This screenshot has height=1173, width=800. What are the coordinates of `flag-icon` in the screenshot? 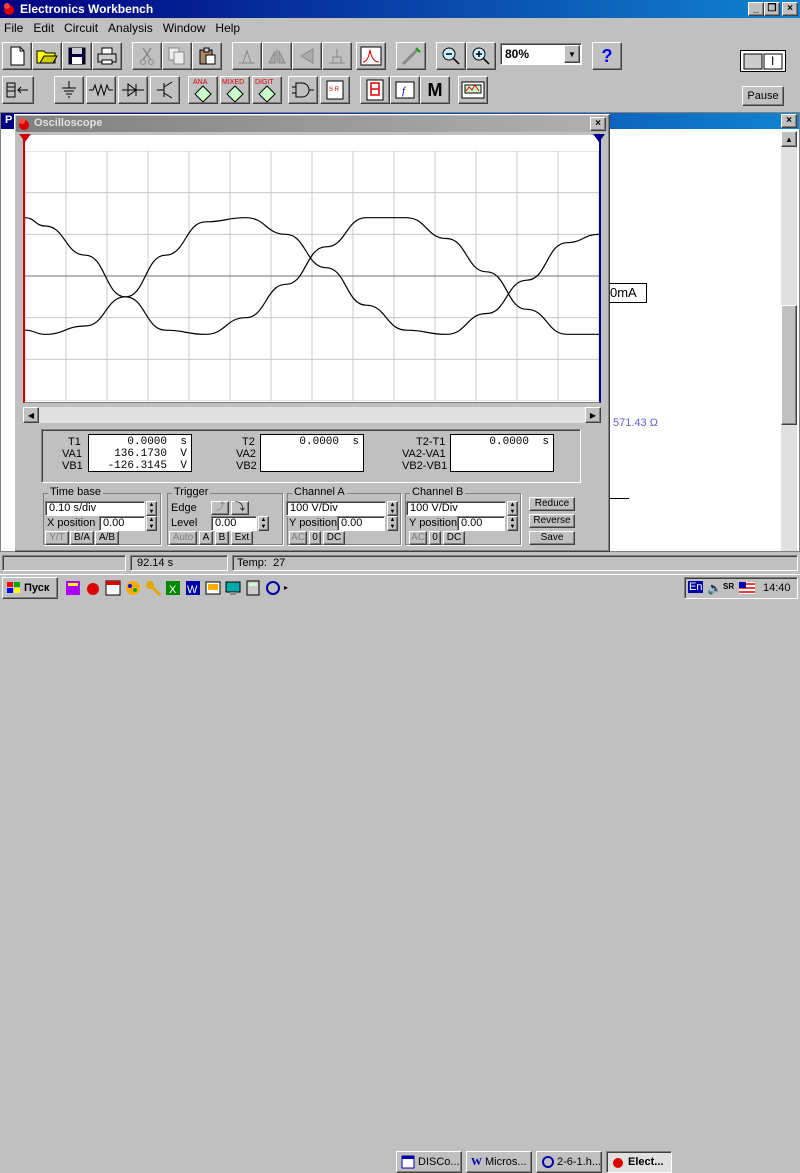 It's located at (747, 588).